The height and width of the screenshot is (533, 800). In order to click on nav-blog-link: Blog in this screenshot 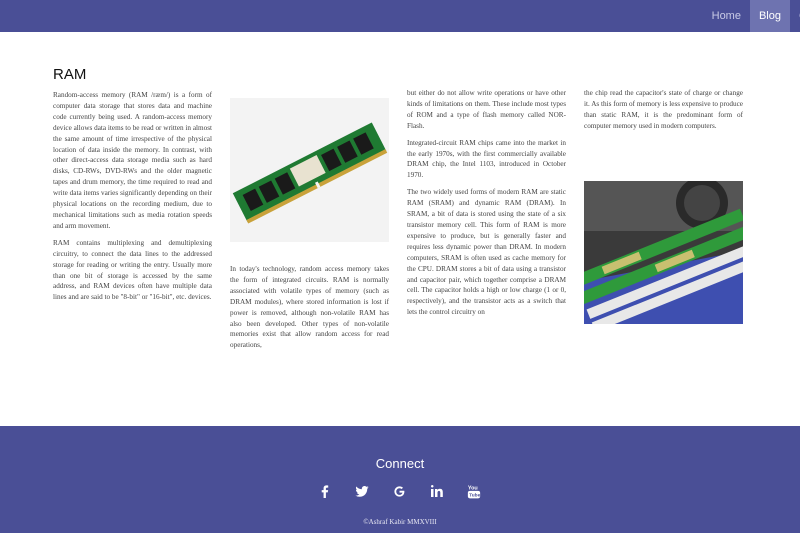, I will do `click(769, 16)`.